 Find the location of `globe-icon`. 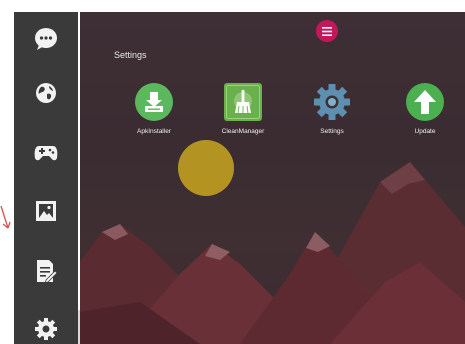

globe-icon is located at coordinates (46, 93).